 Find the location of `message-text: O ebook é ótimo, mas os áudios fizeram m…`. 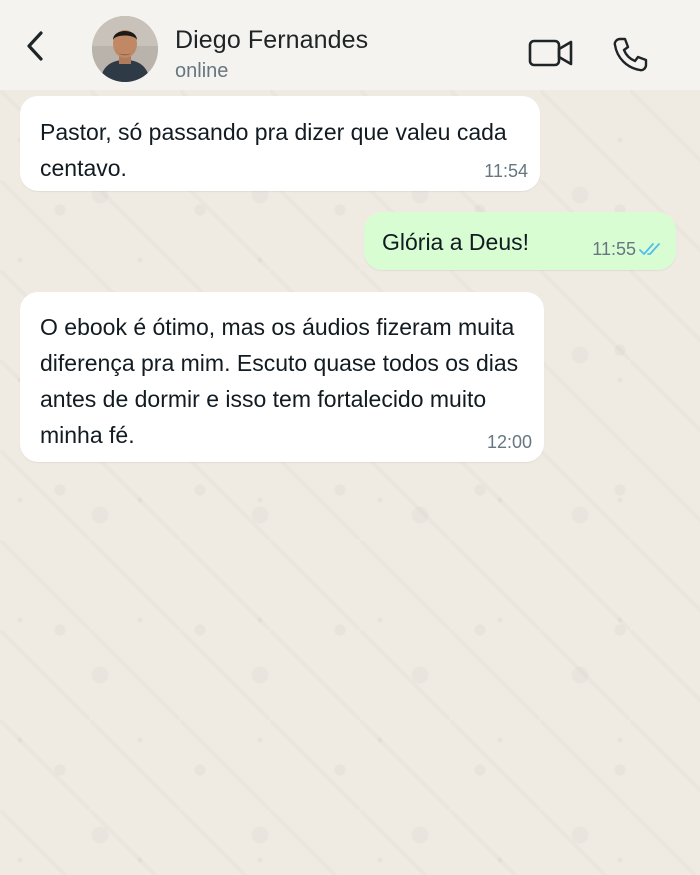

message-text: O ebook é ótimo, mas os áudios fizeram m… is located at coordinates (279, 381).